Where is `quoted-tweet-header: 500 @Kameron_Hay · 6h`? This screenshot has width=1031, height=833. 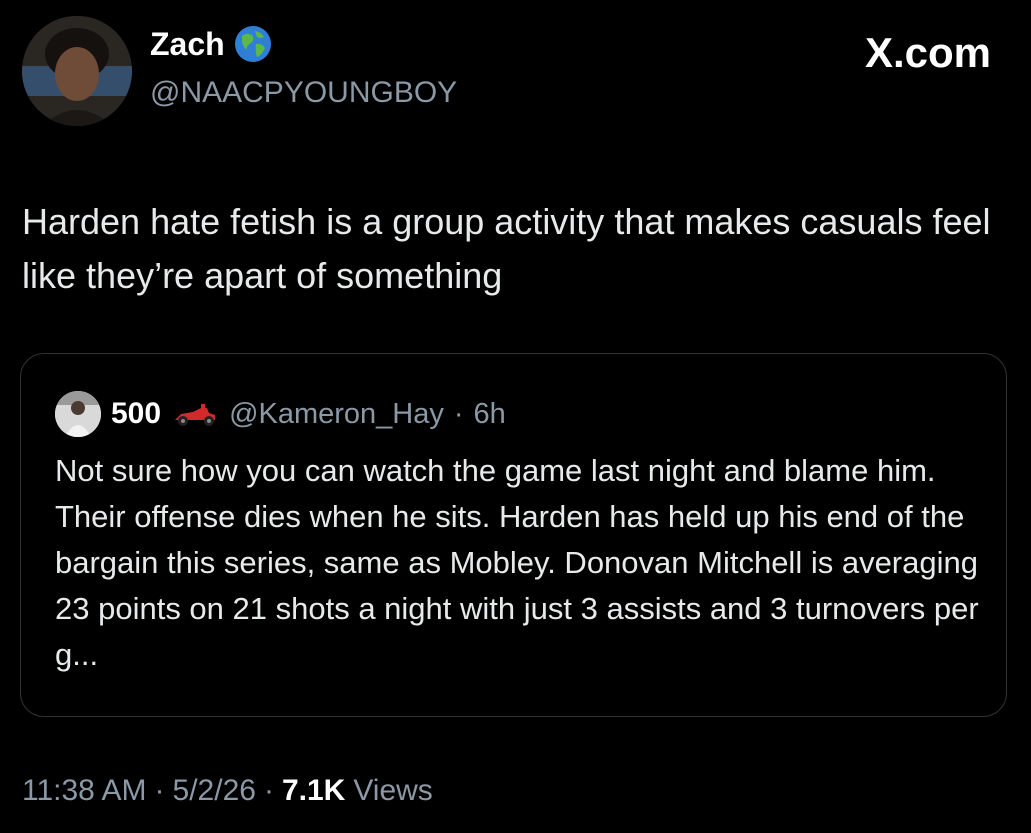 quoted-tweet-header: 500 @Kameron_Hay · 6h is located at coordinates (280, 414).